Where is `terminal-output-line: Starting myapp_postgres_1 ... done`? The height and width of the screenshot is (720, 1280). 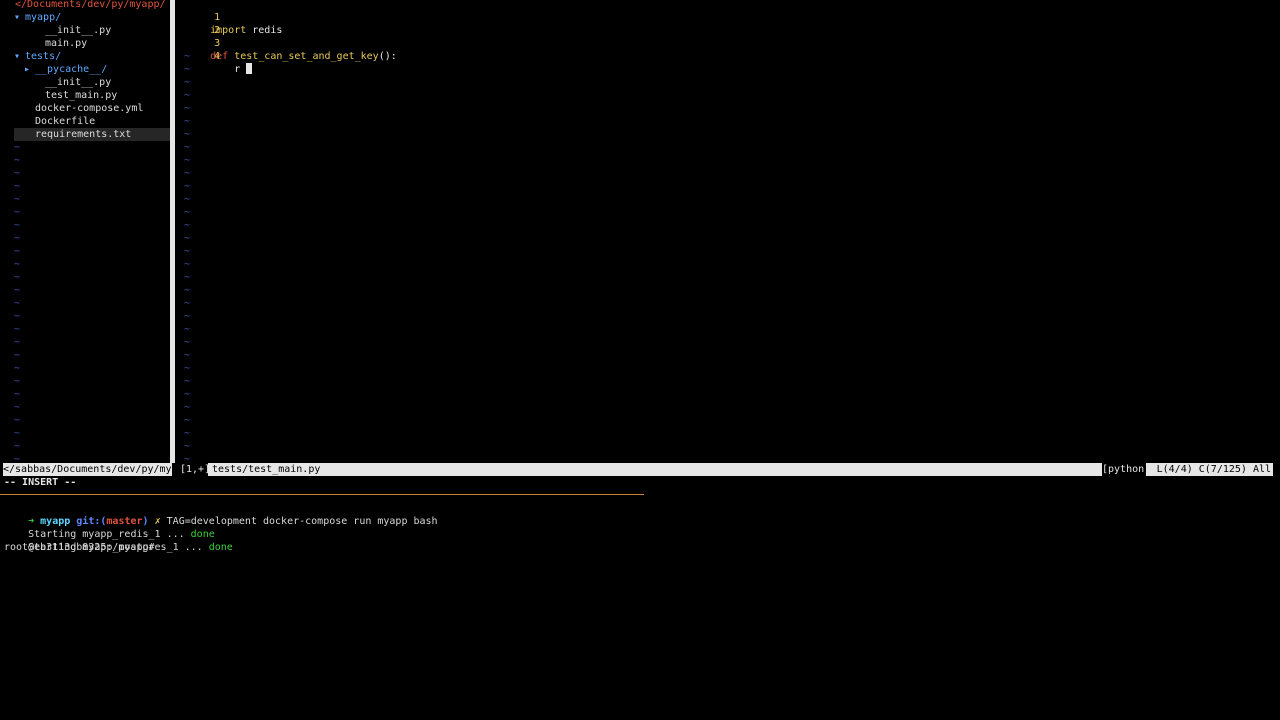
terminal-output-line: Starting myapp_postgres_1 ... done is located at coordinates (118, 540).